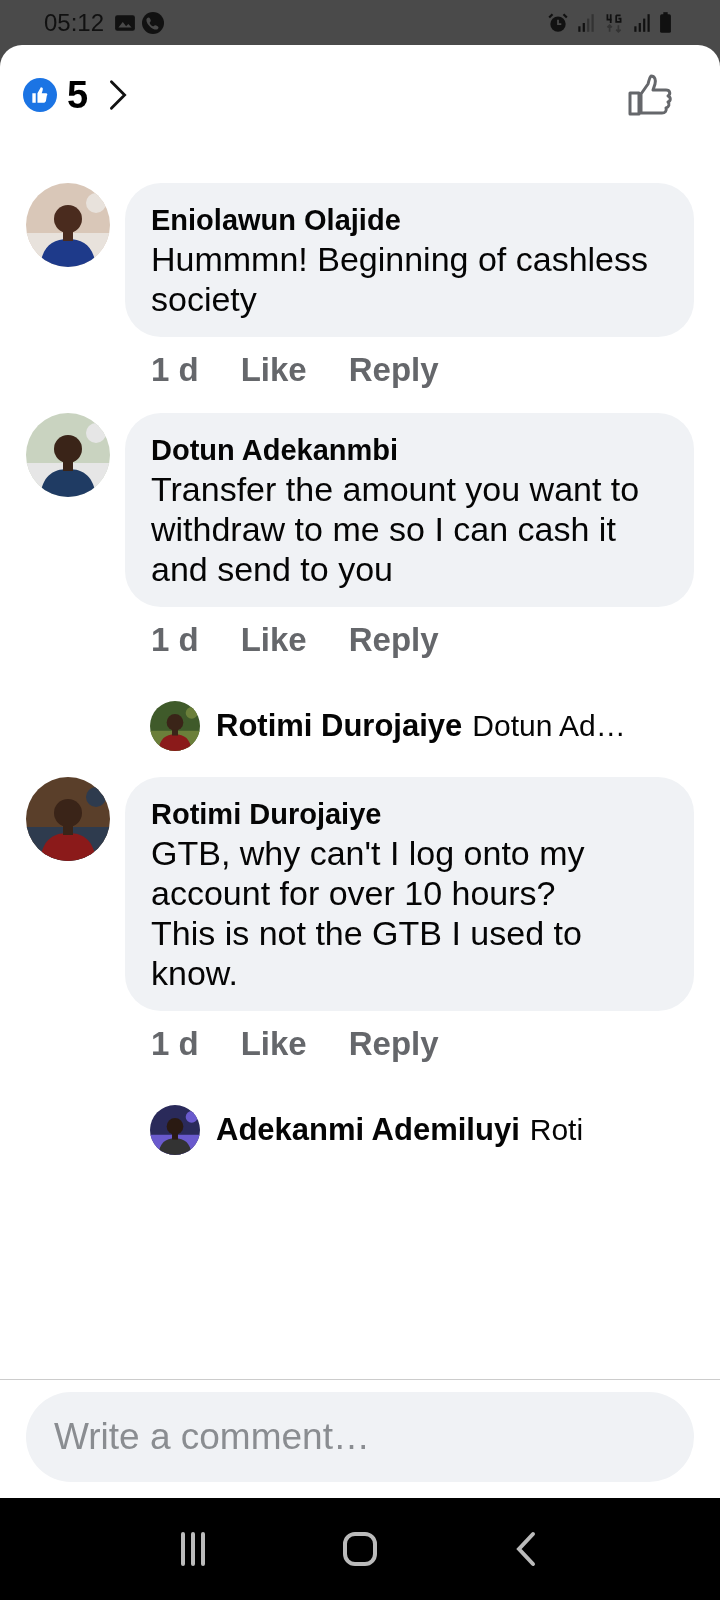 This screenshot has width=720, height=1600. I want to click on comment-text: Transfer the amount you want to withdraw to me so I can cash it and send to you, so click(396, 529).